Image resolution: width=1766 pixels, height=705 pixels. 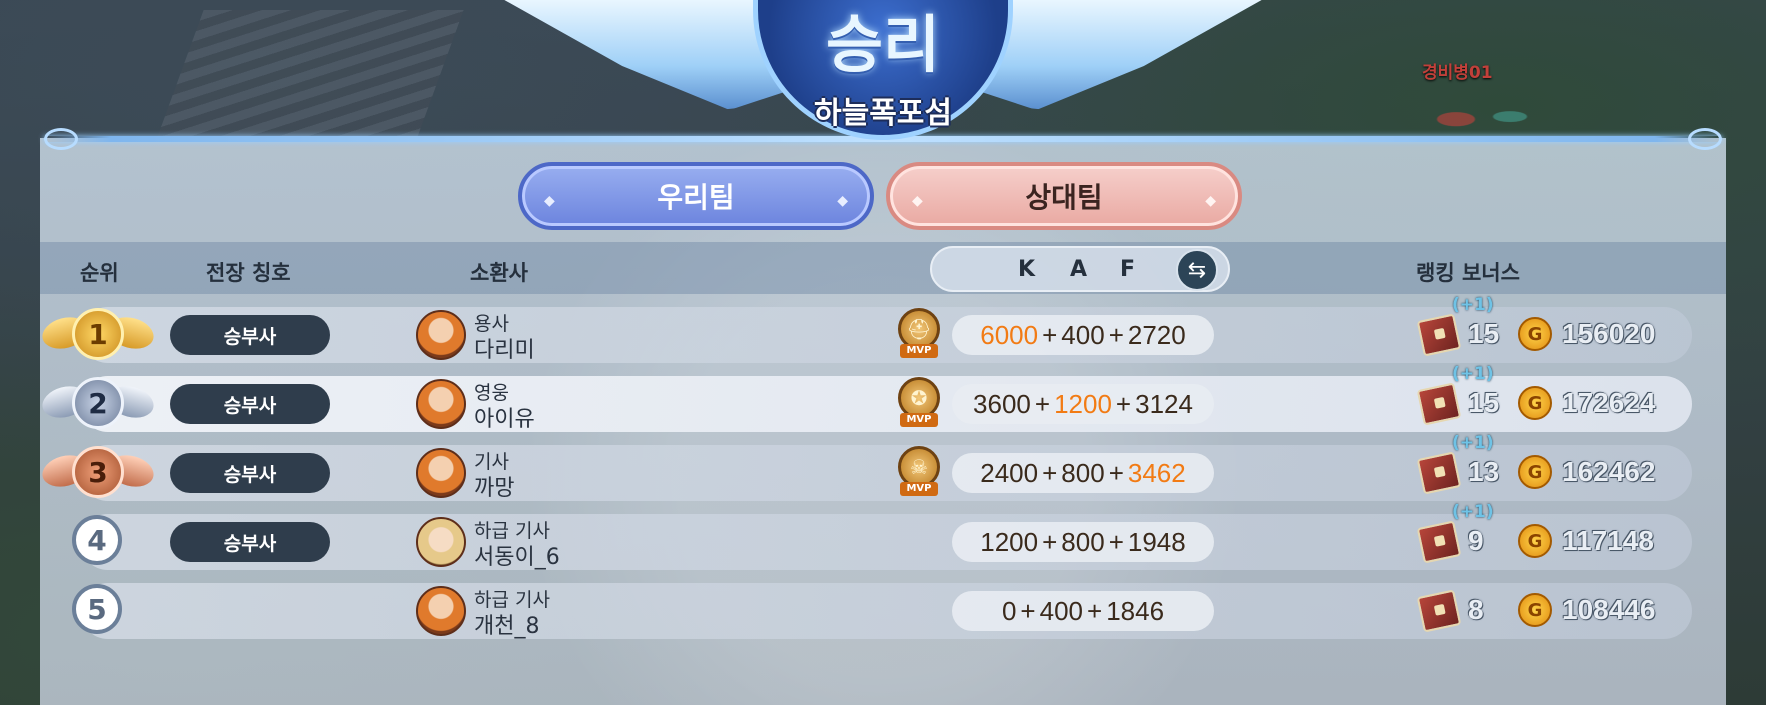 I want to click on header-a: A, so click(x=1079, y=269).